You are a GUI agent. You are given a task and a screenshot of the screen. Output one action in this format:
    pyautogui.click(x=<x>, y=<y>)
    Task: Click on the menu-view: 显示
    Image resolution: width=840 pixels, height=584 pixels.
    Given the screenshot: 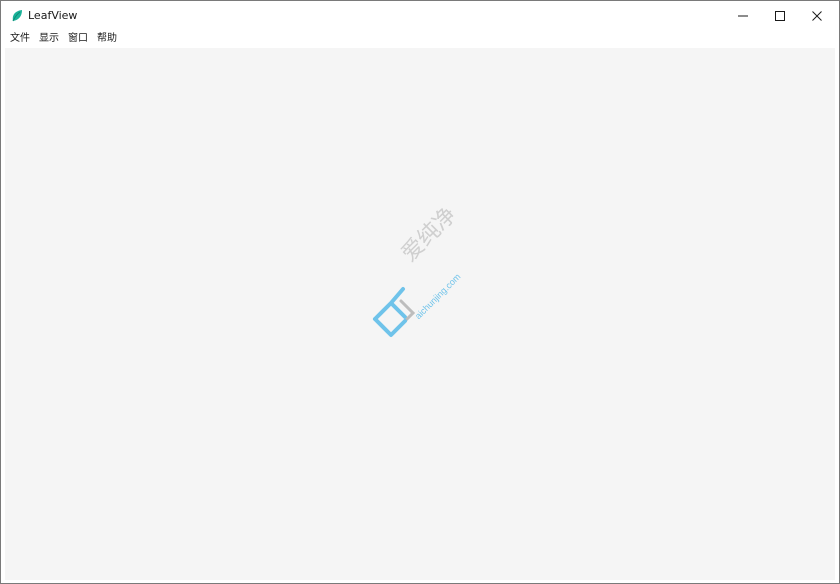 What is the action you would take?
    pyautogui.click(x=49, y=38)
    